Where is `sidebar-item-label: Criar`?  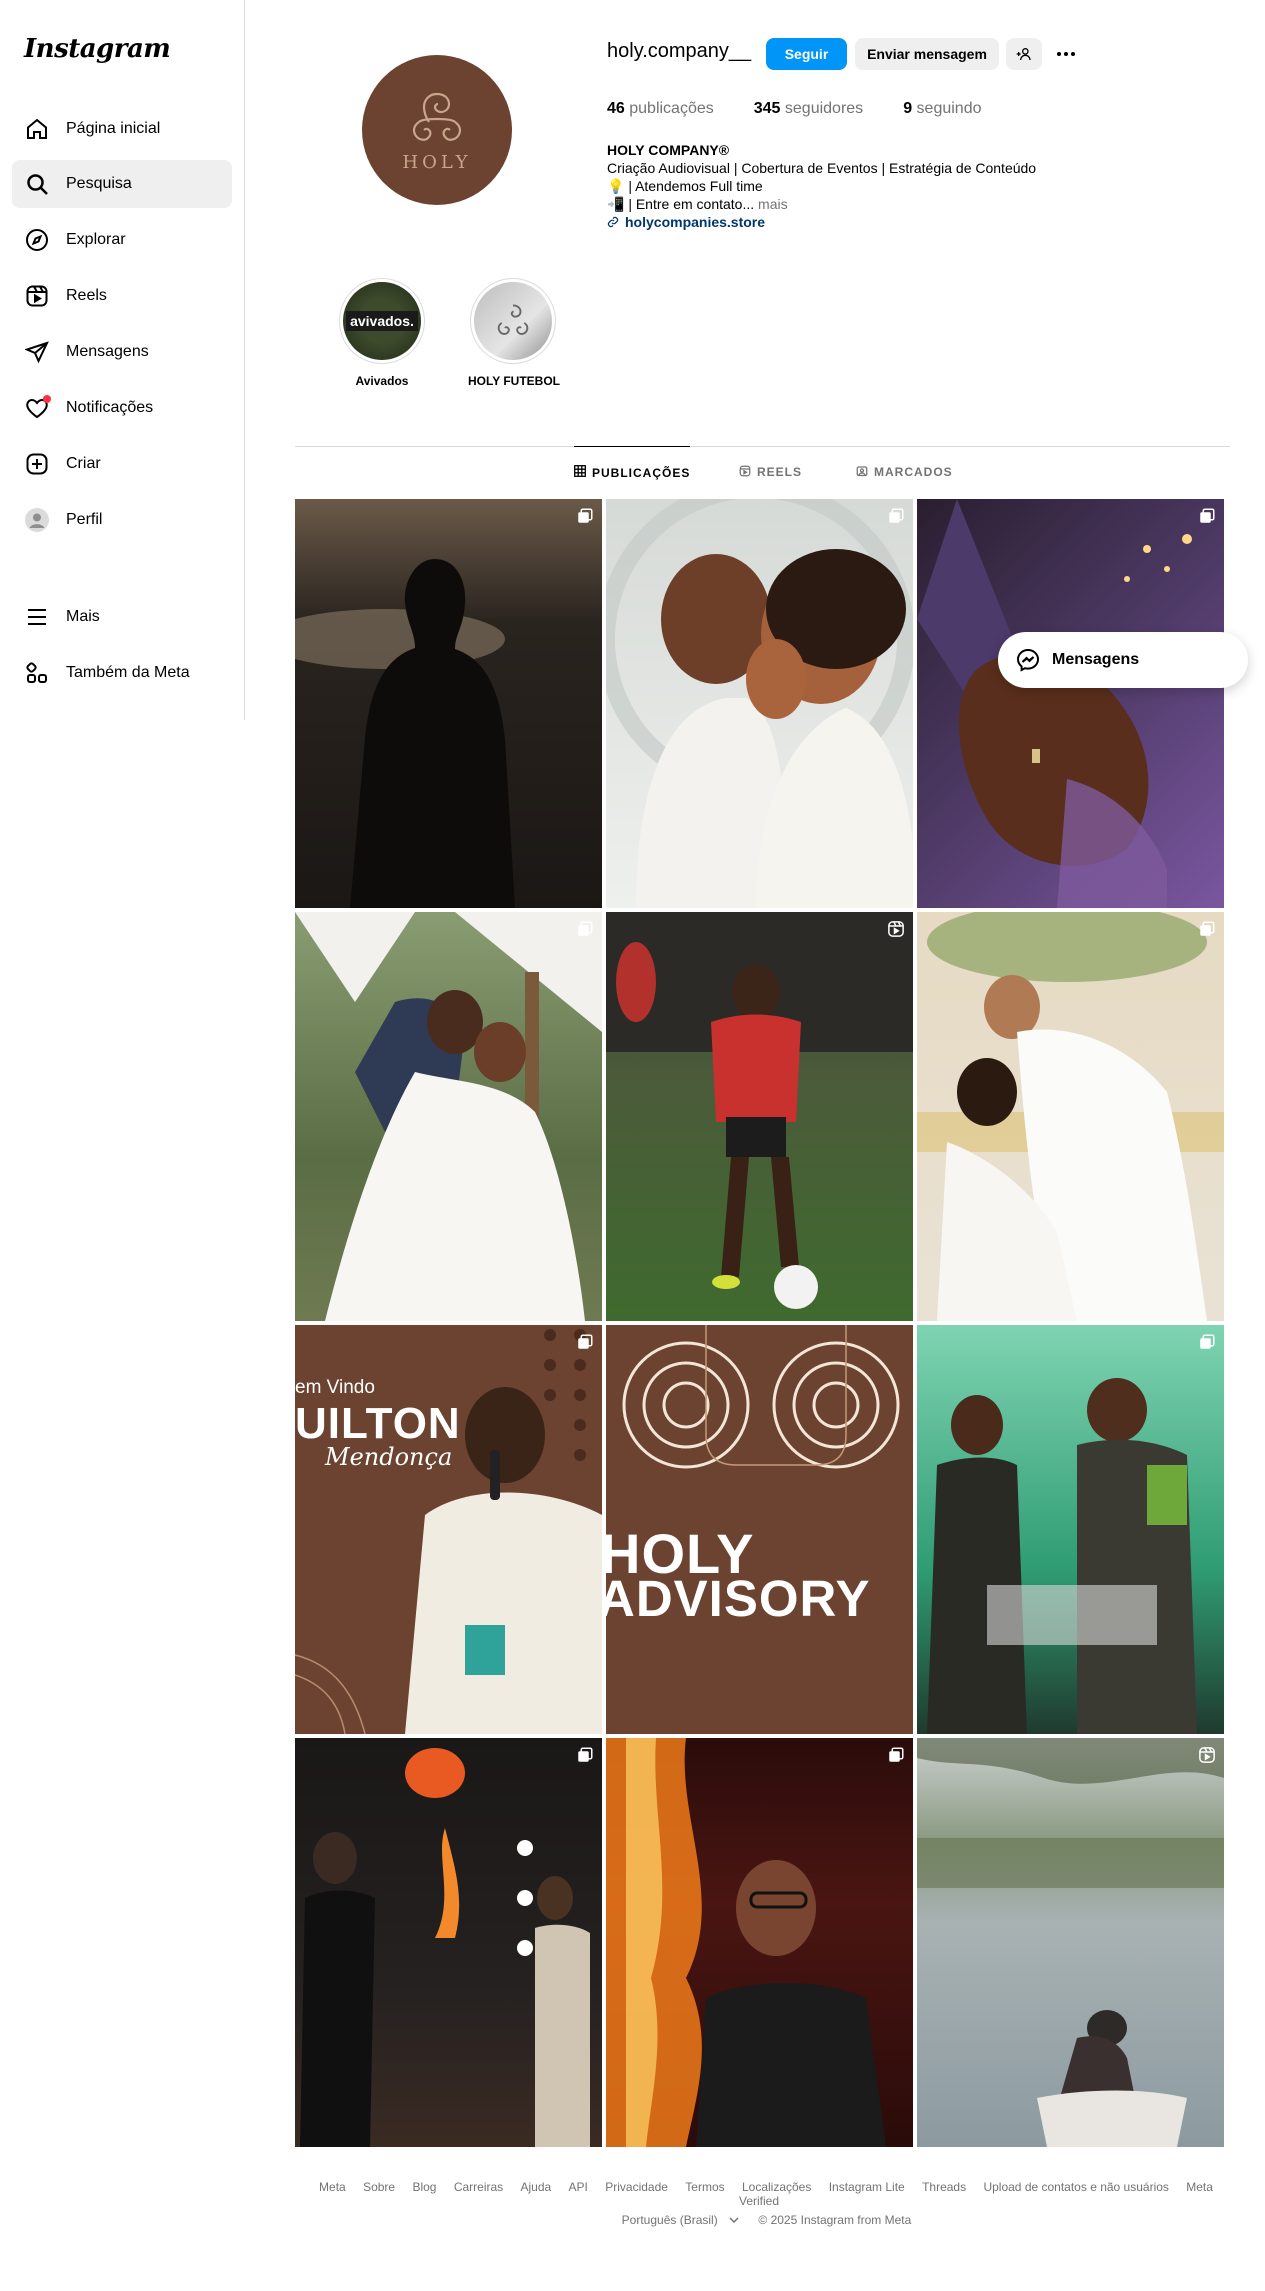 sidebar-item-label: Criar is located at coordinates (83, 463).